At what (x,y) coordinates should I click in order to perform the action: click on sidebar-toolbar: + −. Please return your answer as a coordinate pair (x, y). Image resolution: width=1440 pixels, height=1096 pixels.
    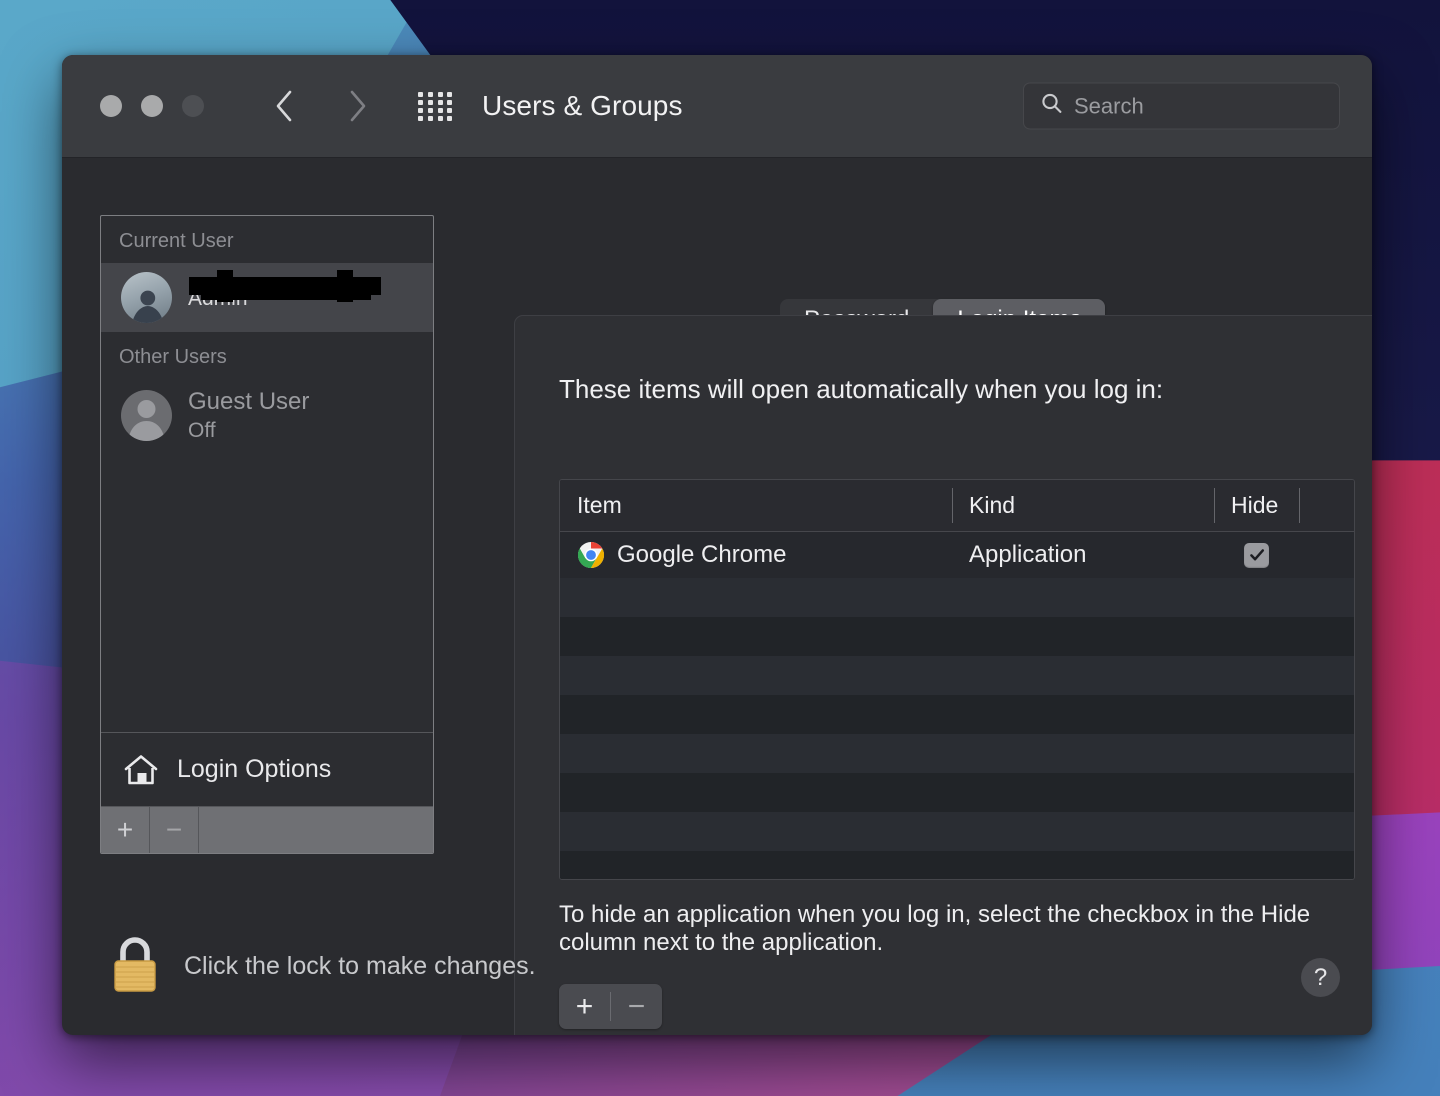
    Looking at the image, I should click on (267, 829).